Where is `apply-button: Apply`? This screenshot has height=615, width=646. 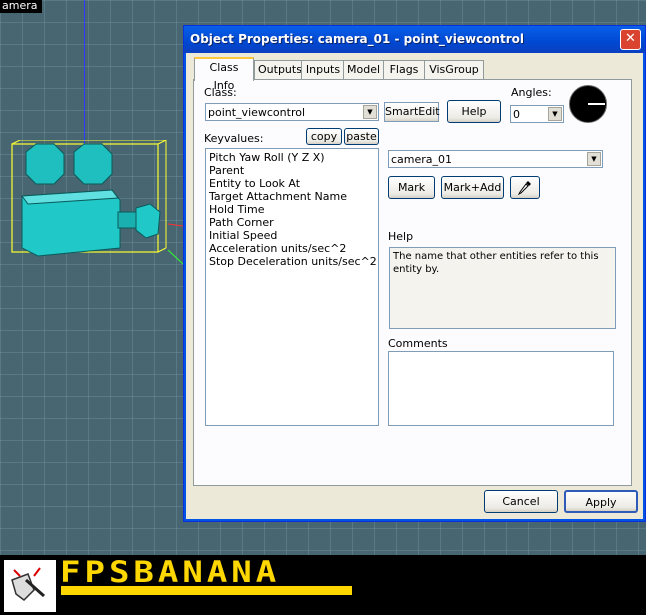
apply-button: Apply is located at coordinates (601, 501).